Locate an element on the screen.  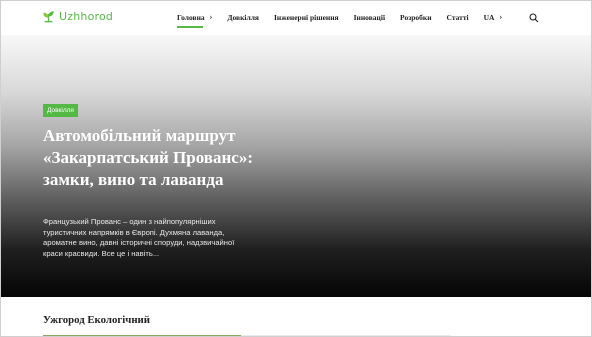
nav-item-innovations: Інновації is located at coordinates (369, 17).